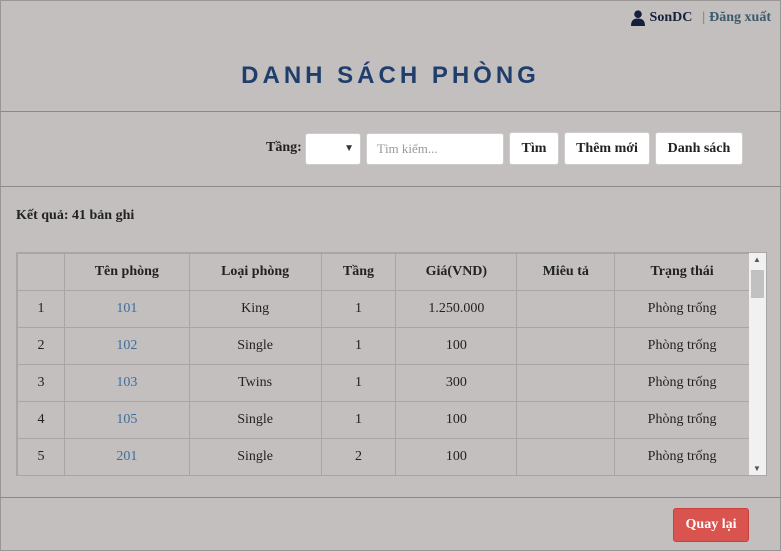  What do you see at coordinates (740, 18) in the screenshot?
I see `logout-link: Đăng xuất` at bounding box center [740, 18].